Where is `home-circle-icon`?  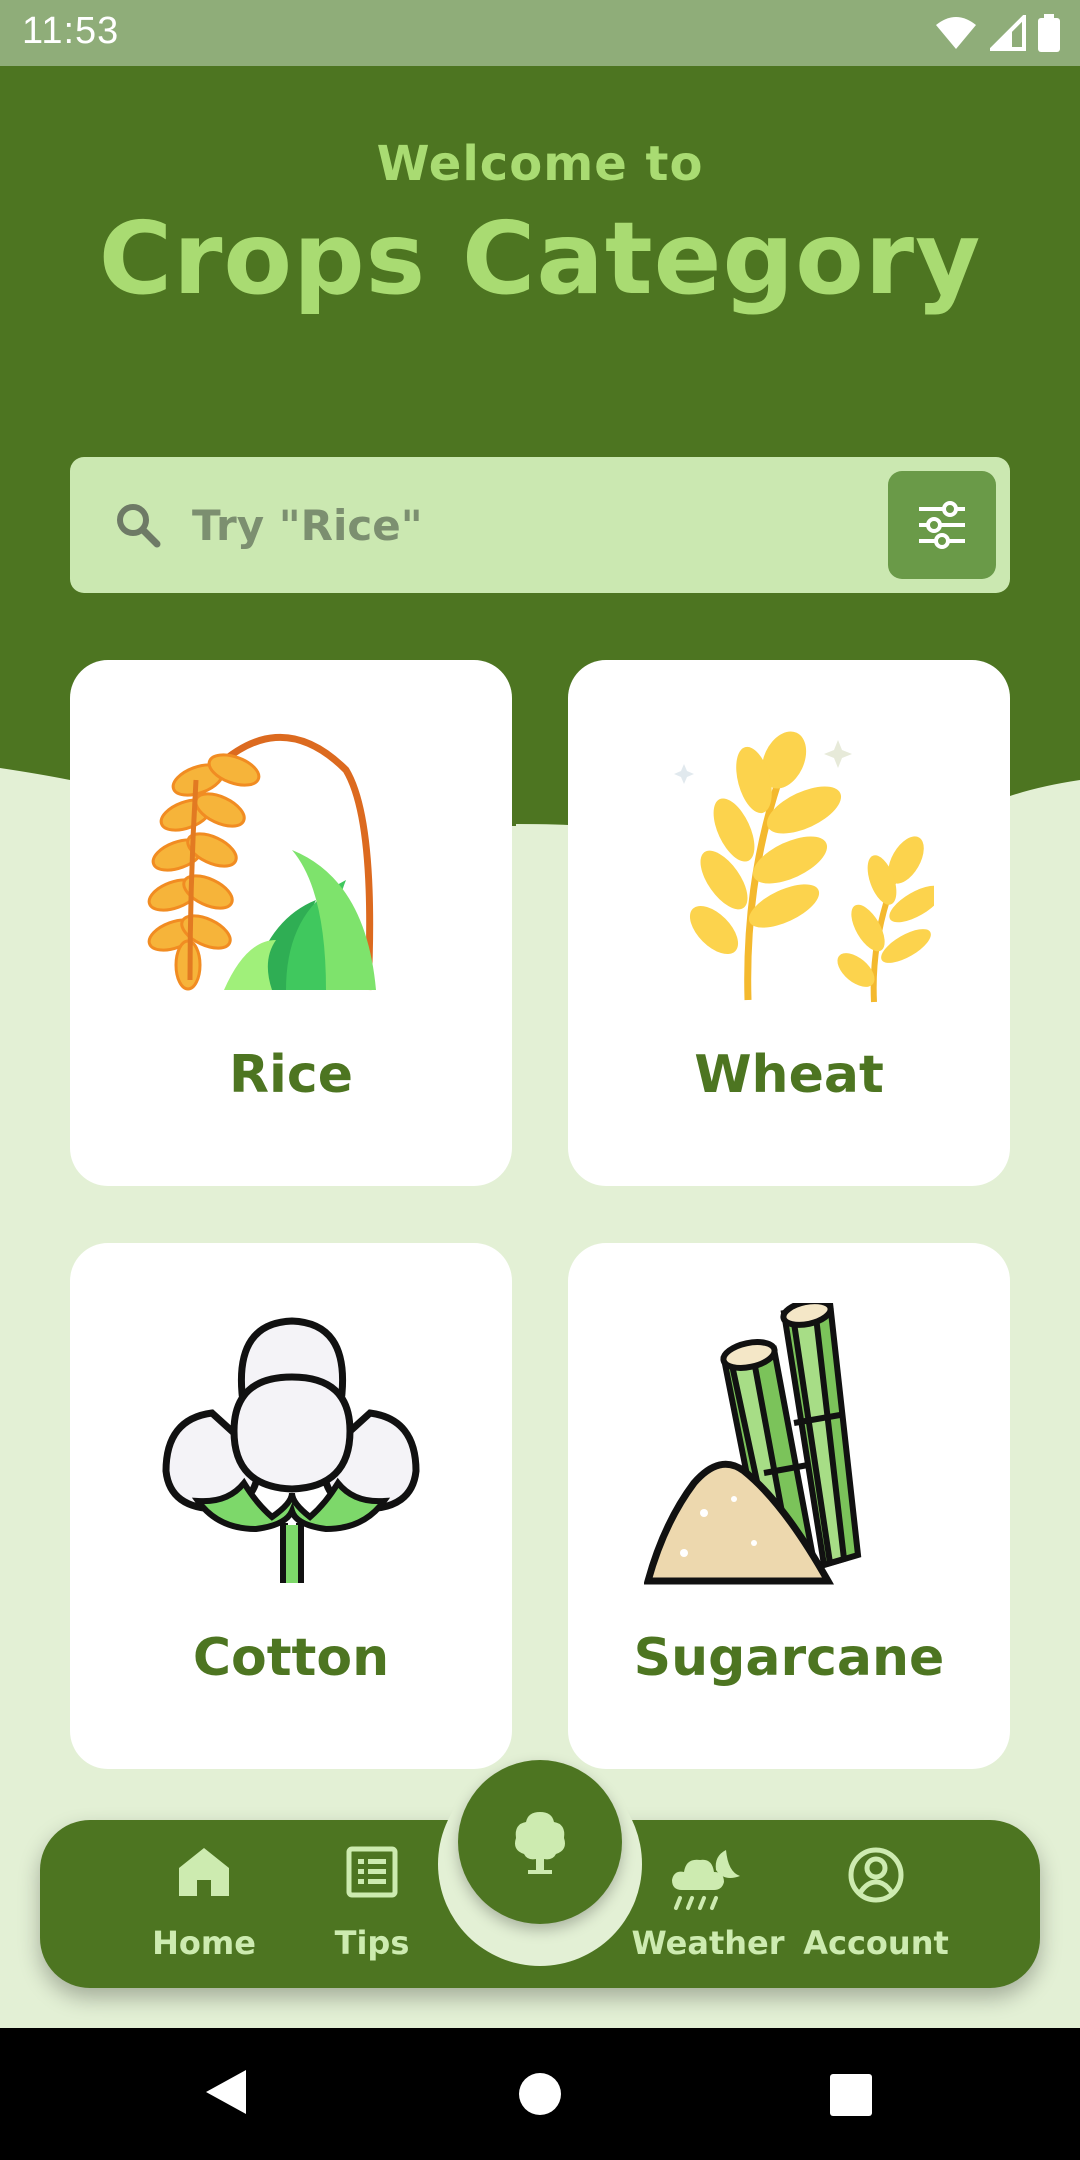
home-circle-icon is located at coordinates (540, 2094).